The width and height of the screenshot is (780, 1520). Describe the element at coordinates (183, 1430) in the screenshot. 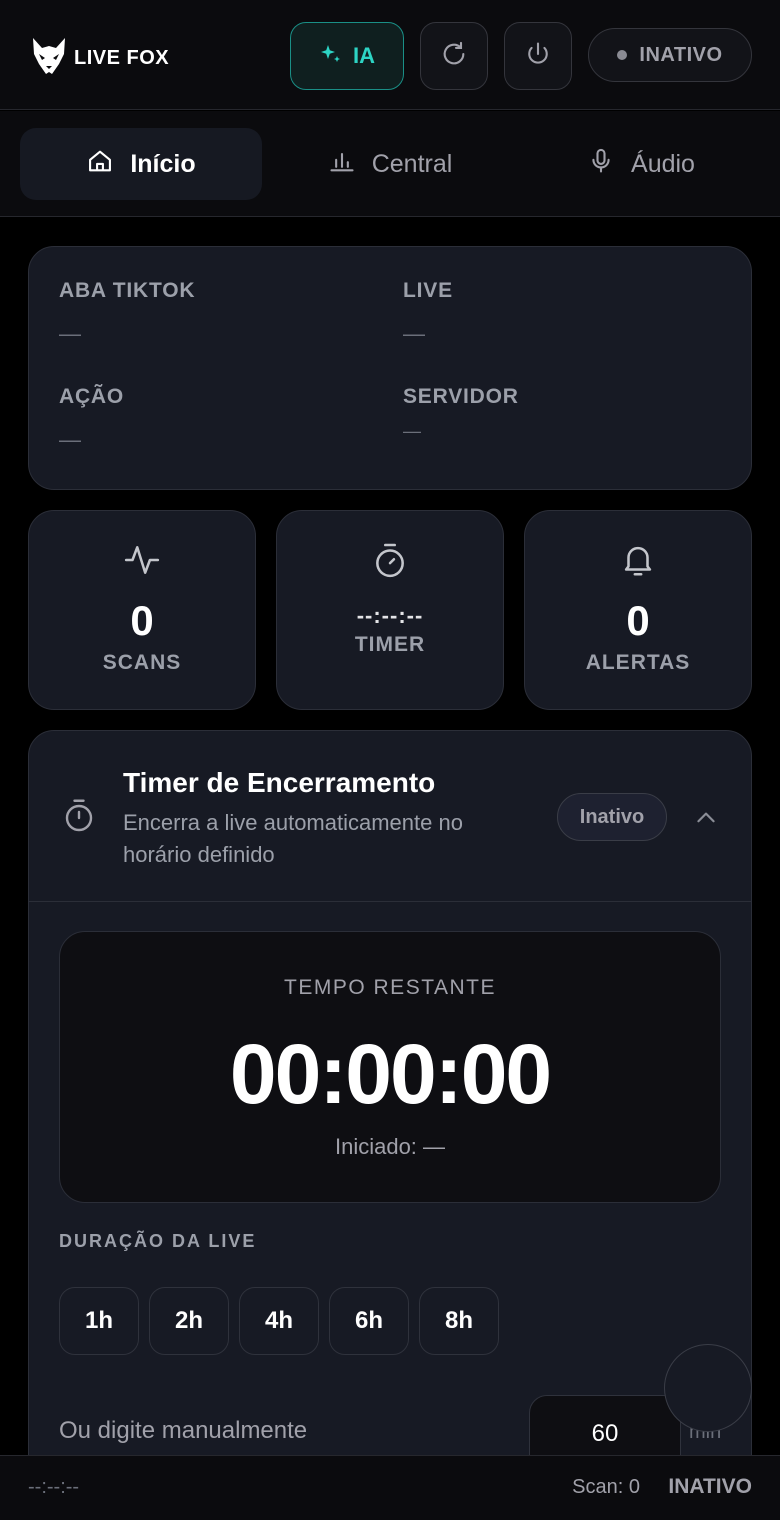

I see `manual-duration-label: Ou digite manualmente` at that location.